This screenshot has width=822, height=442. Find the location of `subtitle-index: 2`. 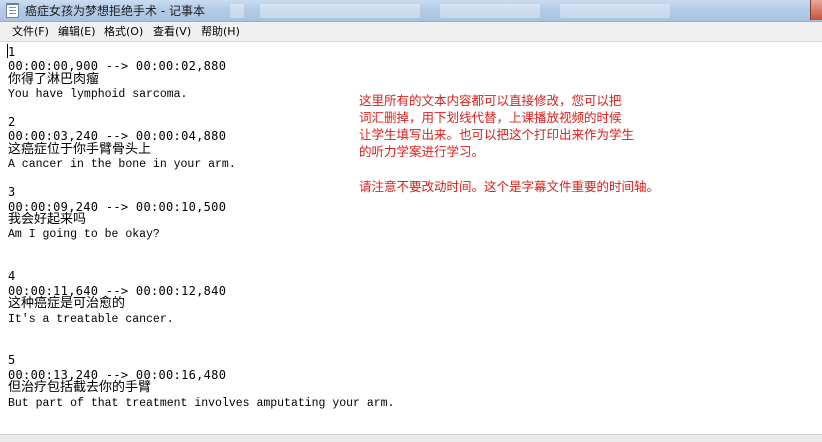

subtitle-index: 2 is located at coordinates (12, 122).